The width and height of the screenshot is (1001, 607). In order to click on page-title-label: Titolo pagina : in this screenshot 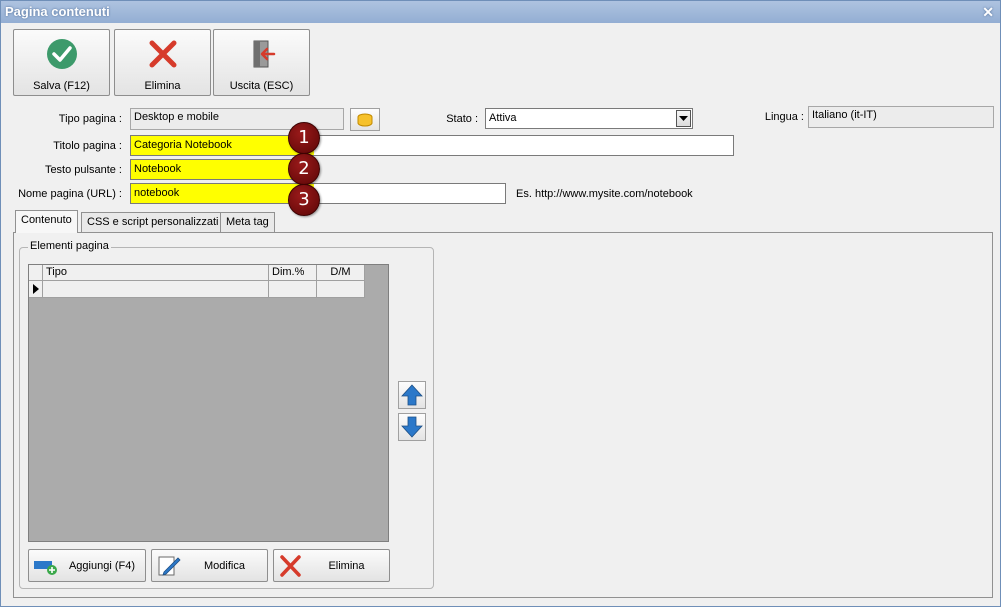, I will do `click(87, 146)`.